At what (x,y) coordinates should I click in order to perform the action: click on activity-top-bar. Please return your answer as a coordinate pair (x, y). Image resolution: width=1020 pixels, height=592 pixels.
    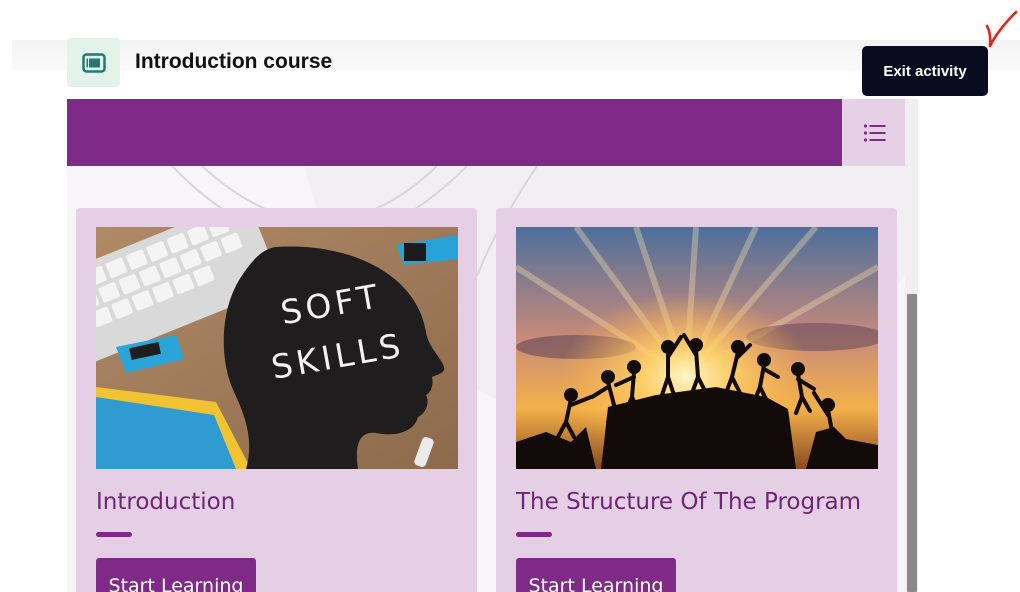
    Looking at the image, I should click on (454, 132).